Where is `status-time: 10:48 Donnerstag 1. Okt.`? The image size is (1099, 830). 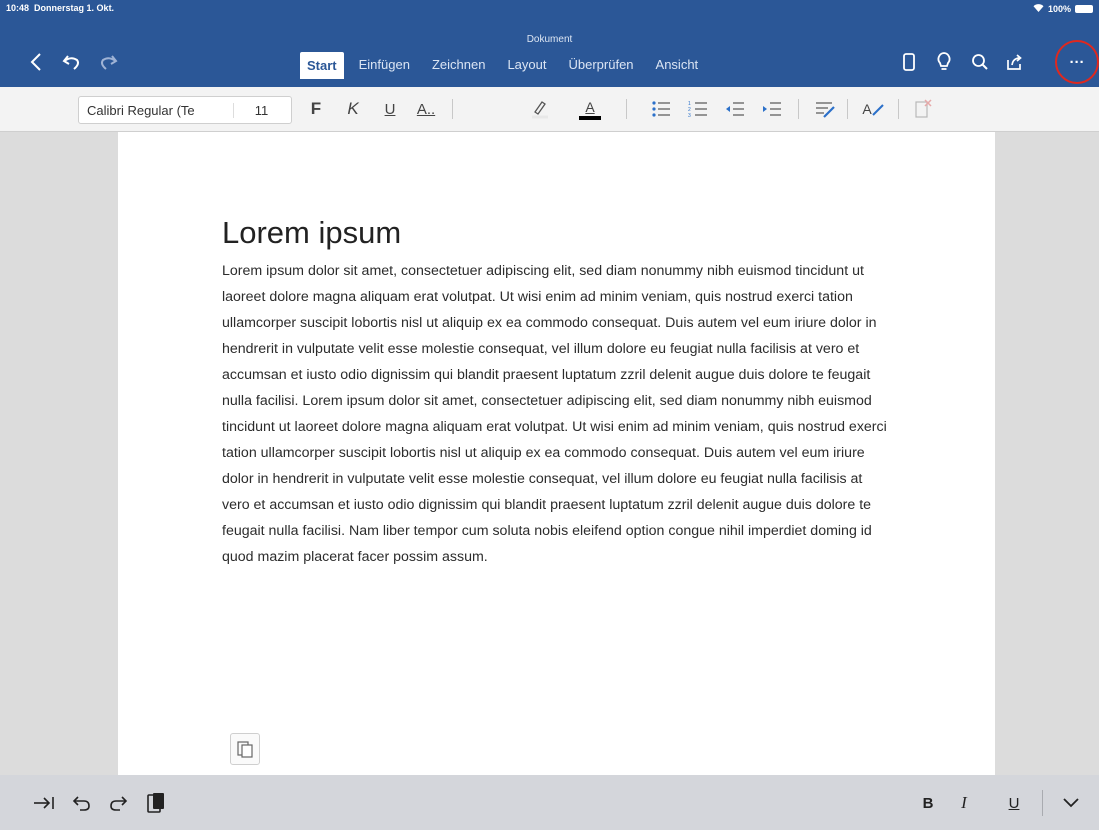
status-time: 10:48 Donnerstag 1. Okt. is located at coordinates (60, 8).